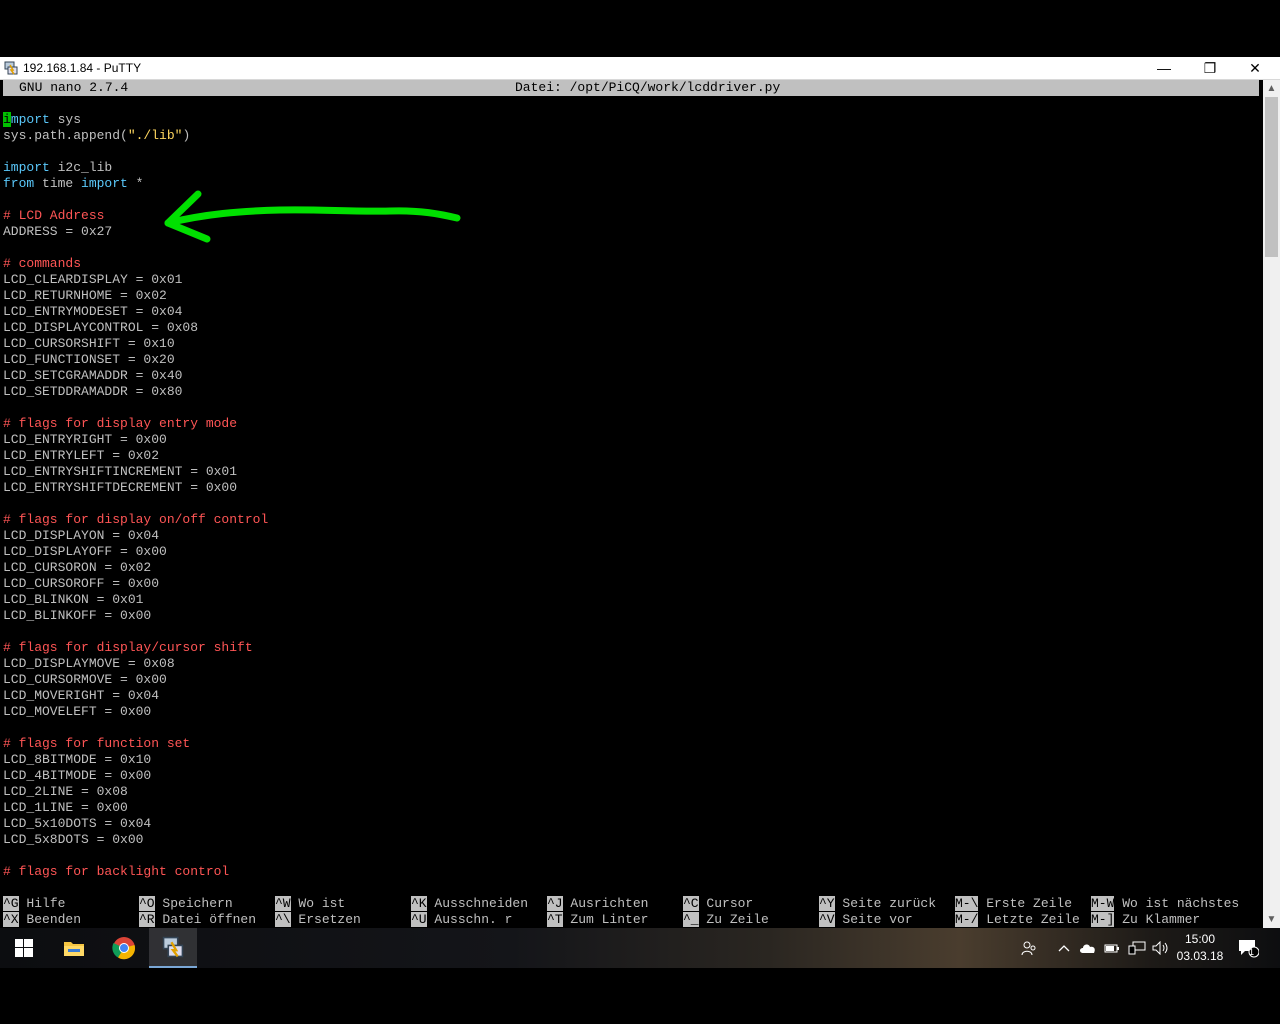 Image resolution: width=1280 pixels, height=1024 pixels. What do you see at coordinates (30, 119) in the screenshot?
I see `code-token: mport` at bounding box center [30, 119].